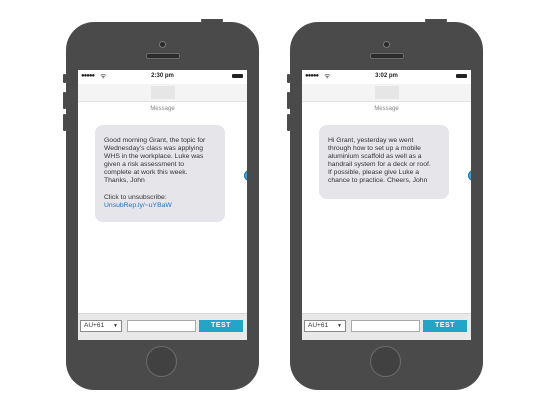 The height and width of the screenshot is (415, 547). Describe the element at coordinates (146, 173) in the screenshot. I see `message-line: complete at work this week.` at that location.